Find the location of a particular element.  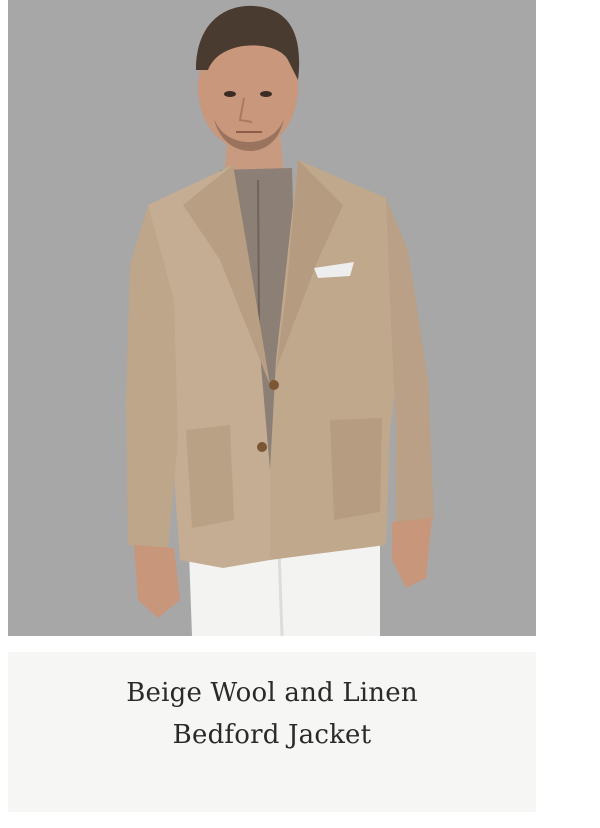

product-title-line-2: Bedford Jacket is located at coordinates (272, 735).